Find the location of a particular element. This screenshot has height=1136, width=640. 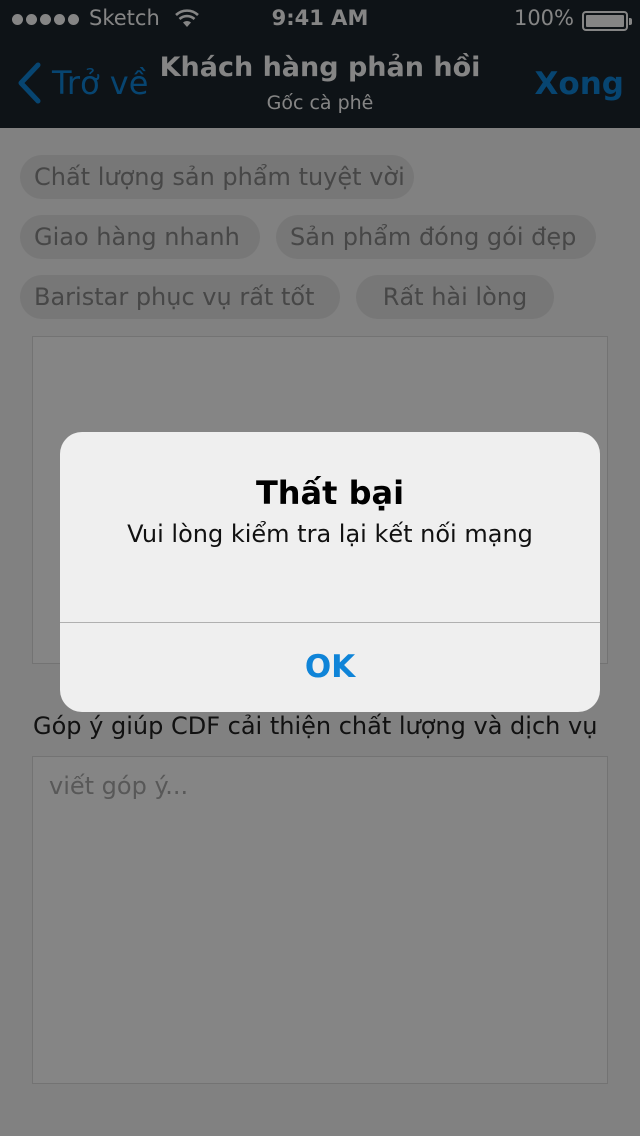

alert-message: Vui lòng kiểm tra lại kết nối mạng is located at coordinates (330, 534).